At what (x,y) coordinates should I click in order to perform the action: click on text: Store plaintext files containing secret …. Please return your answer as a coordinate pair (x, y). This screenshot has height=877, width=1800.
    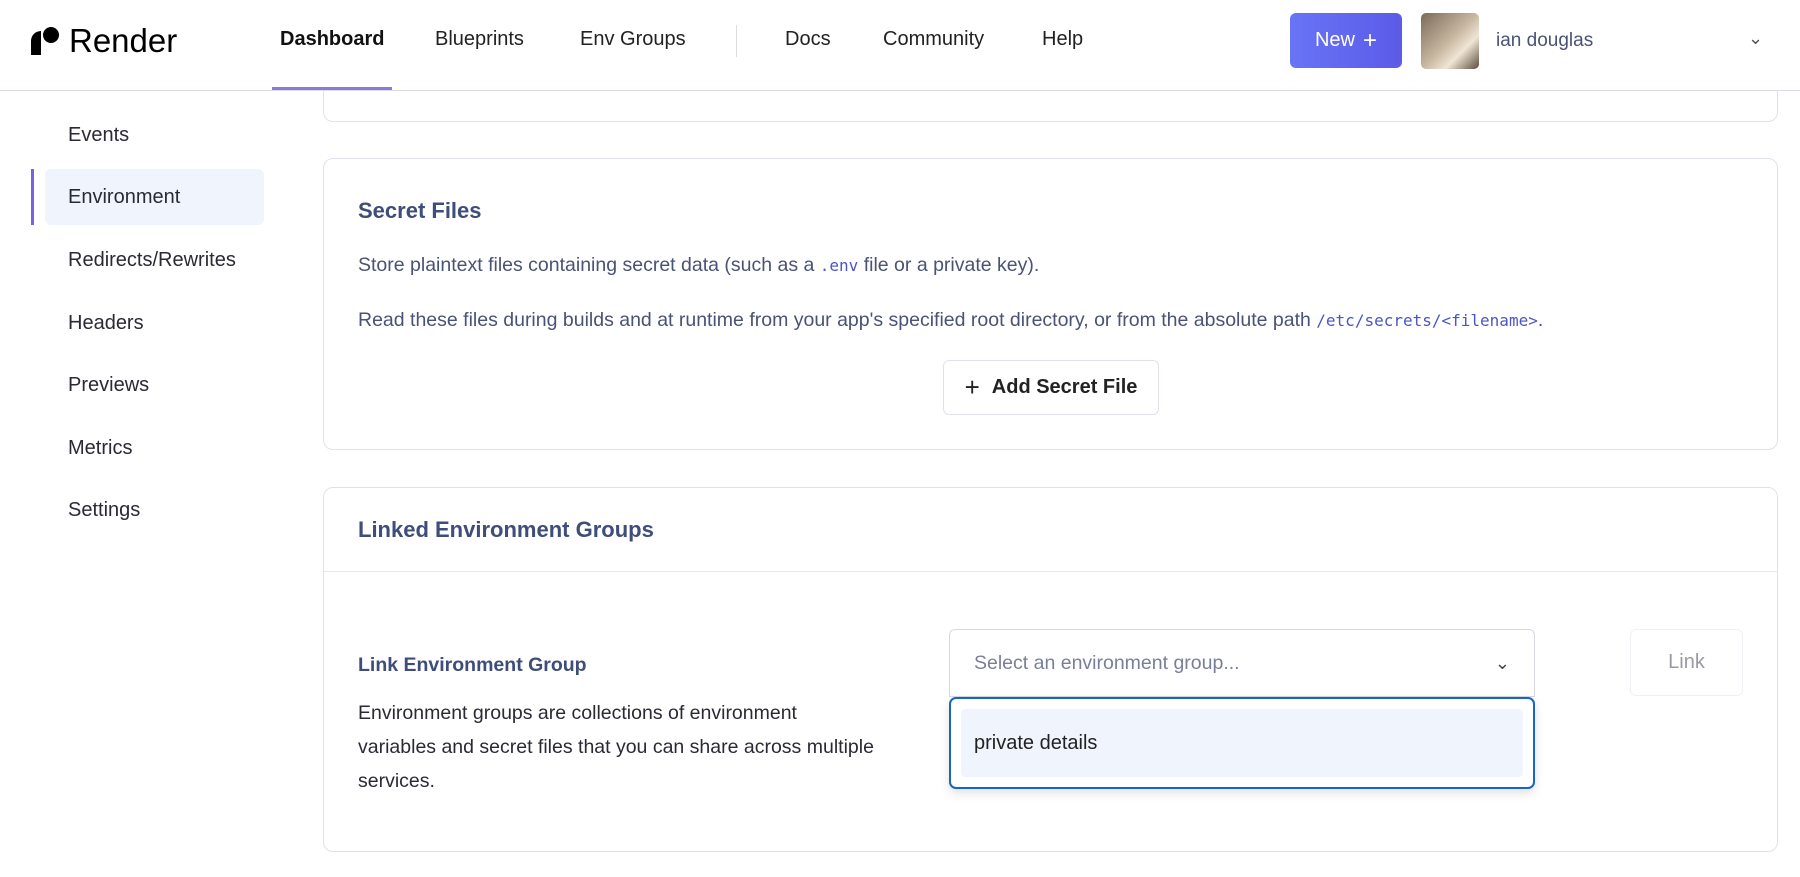
    Looking at the image, I should click on (589, 265).